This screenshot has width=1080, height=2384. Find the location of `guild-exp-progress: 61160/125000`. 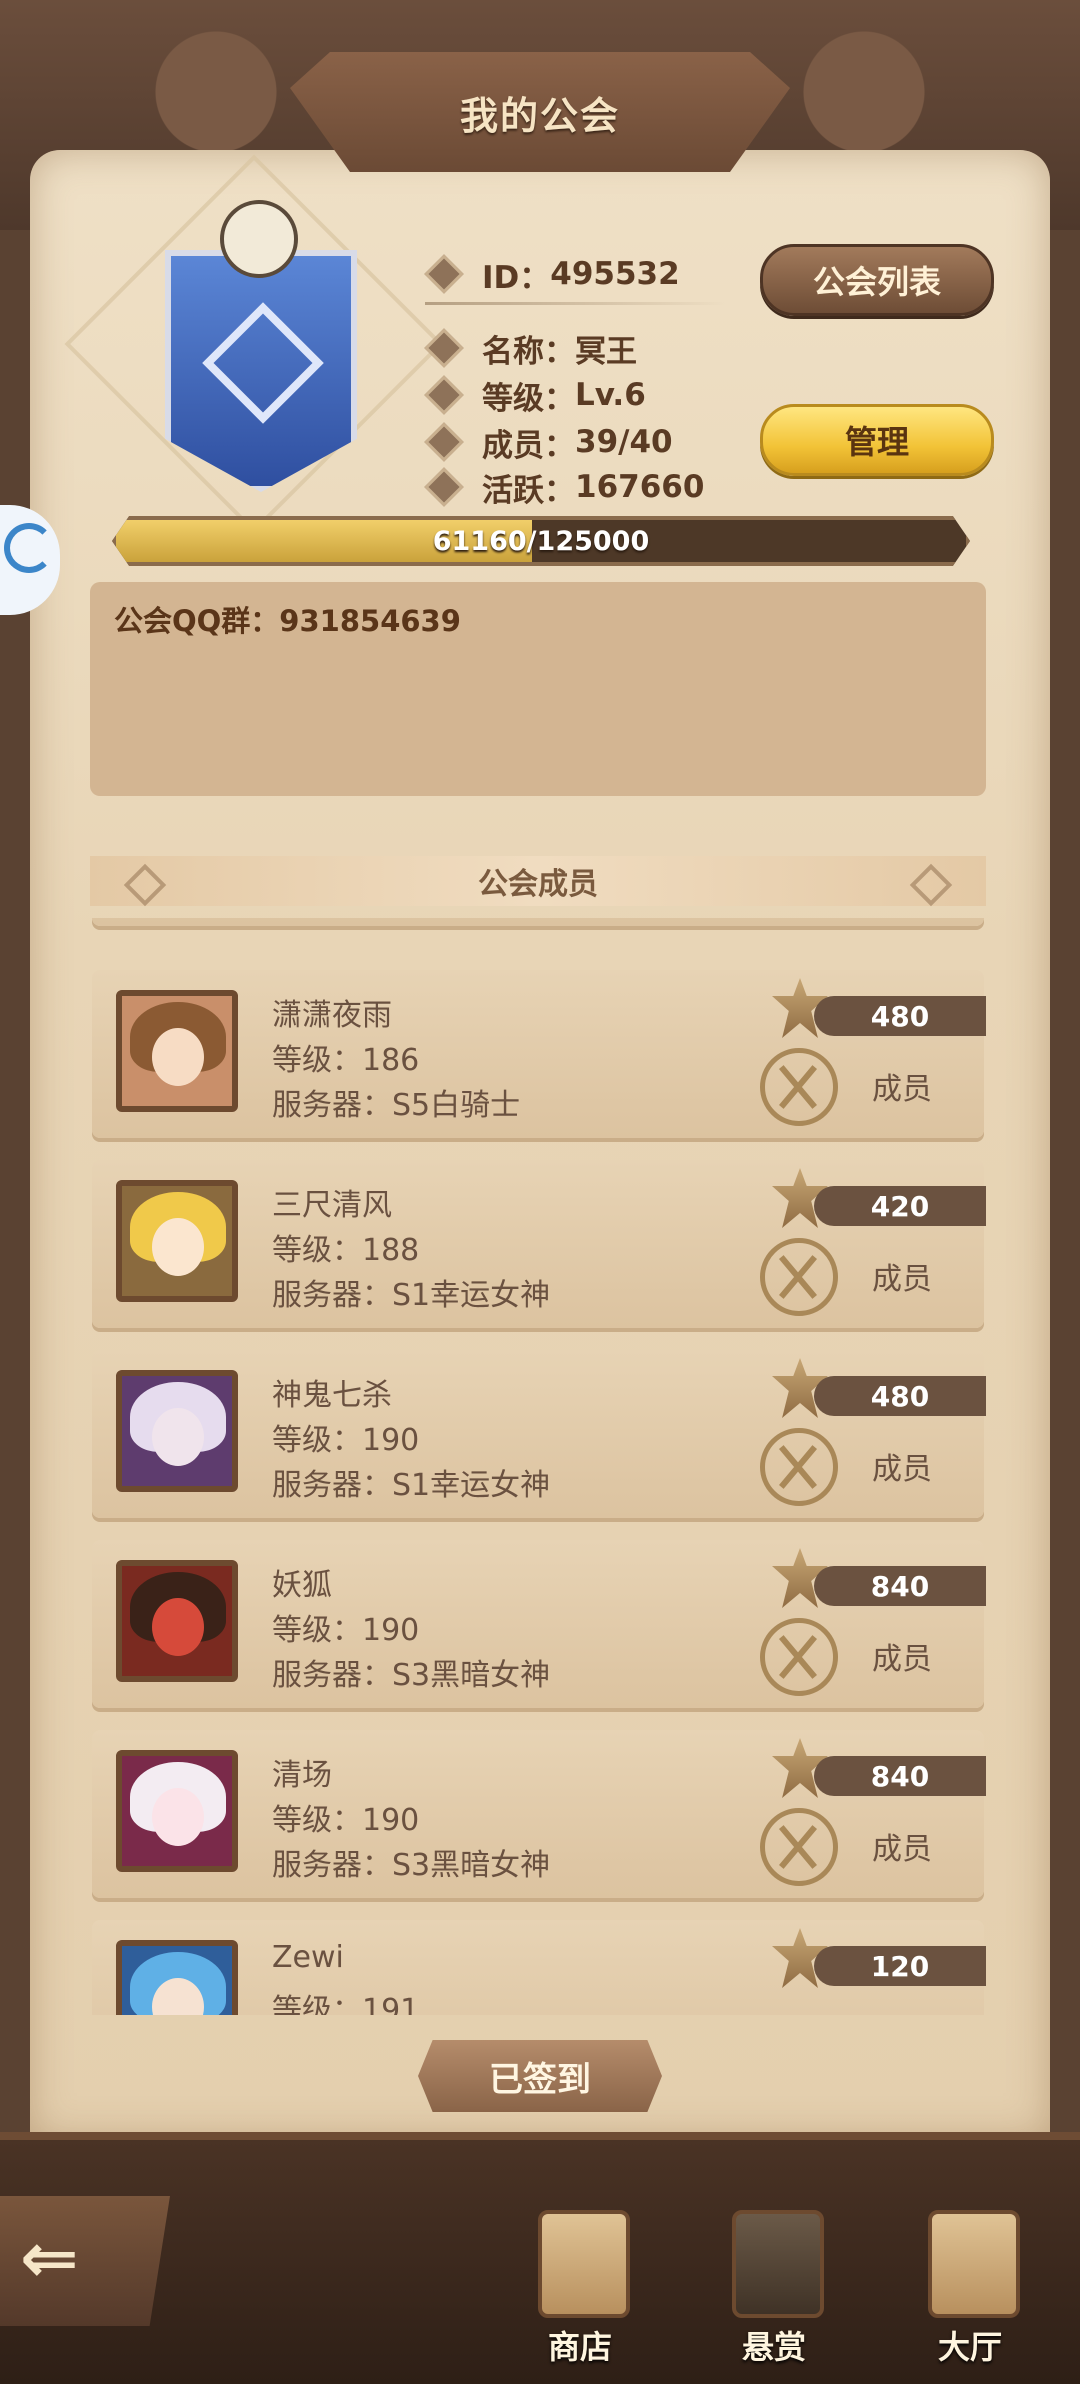

guild-exp-progress: 61160/125000 is located at coordinates (541, 541).